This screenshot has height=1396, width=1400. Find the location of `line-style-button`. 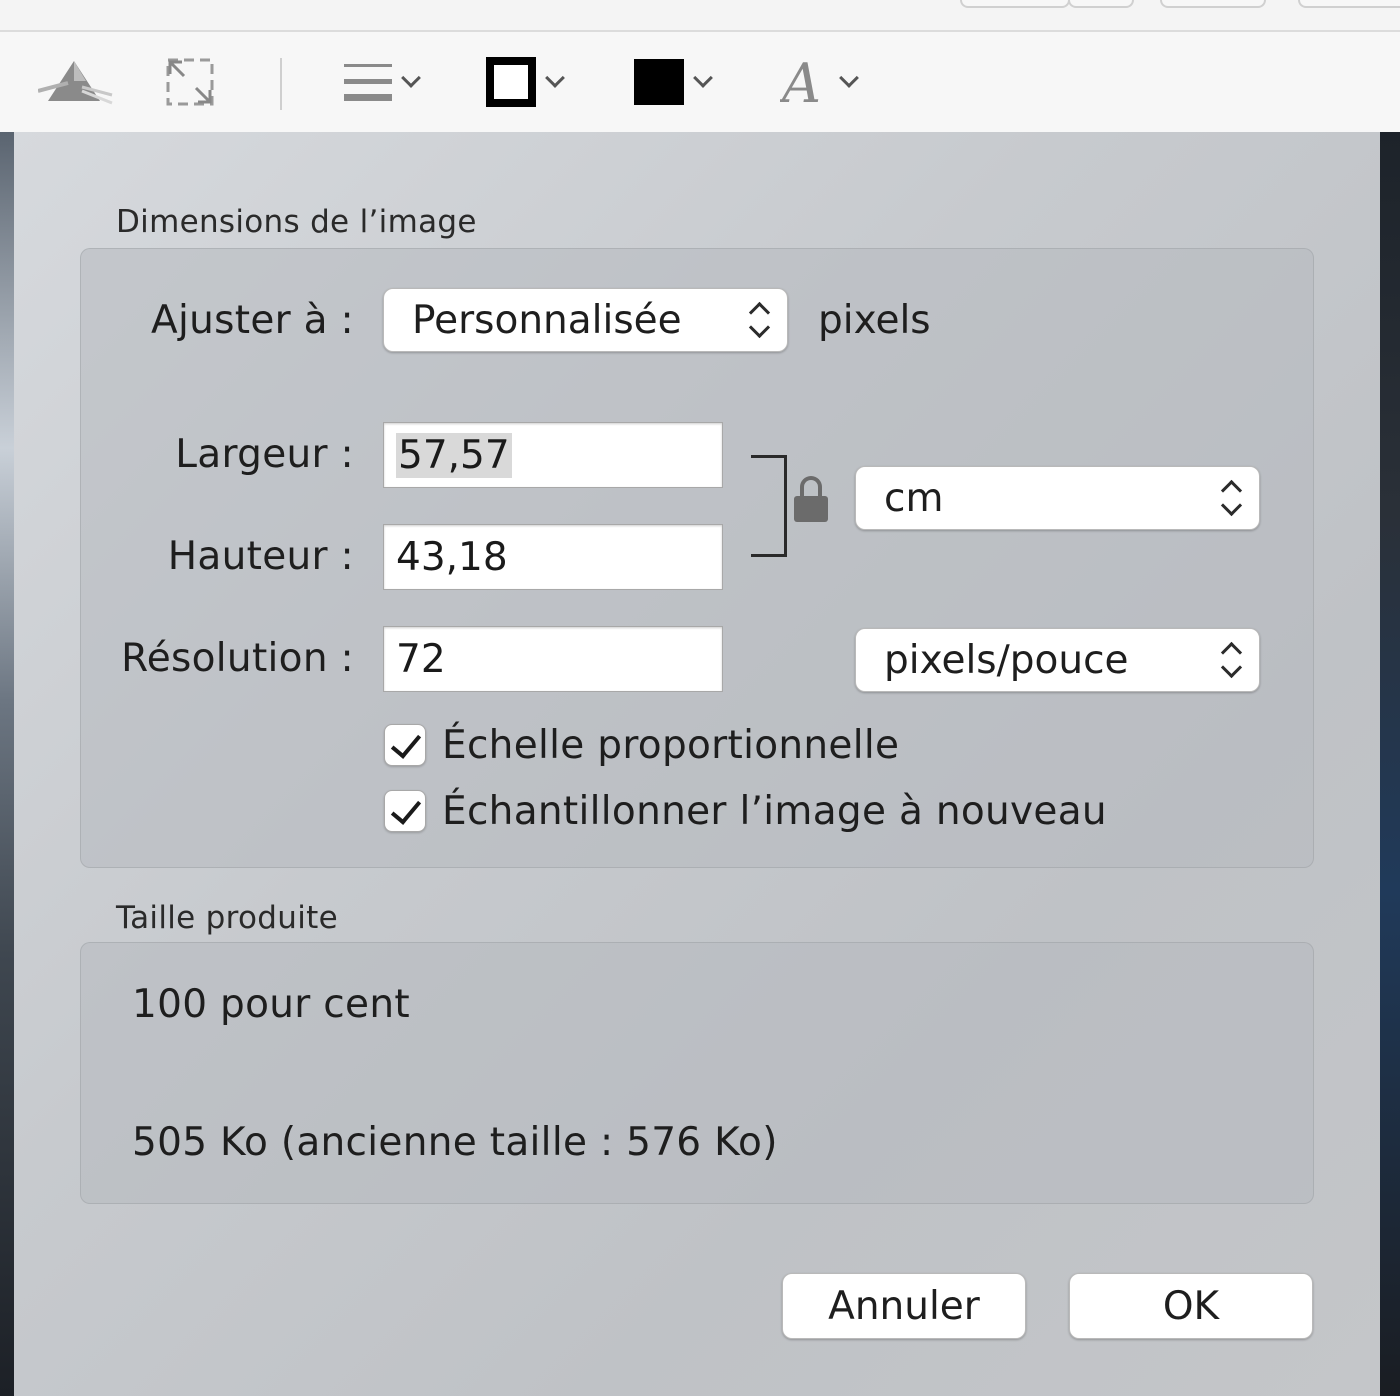

line-style-button is located at coordinates (382, 82).